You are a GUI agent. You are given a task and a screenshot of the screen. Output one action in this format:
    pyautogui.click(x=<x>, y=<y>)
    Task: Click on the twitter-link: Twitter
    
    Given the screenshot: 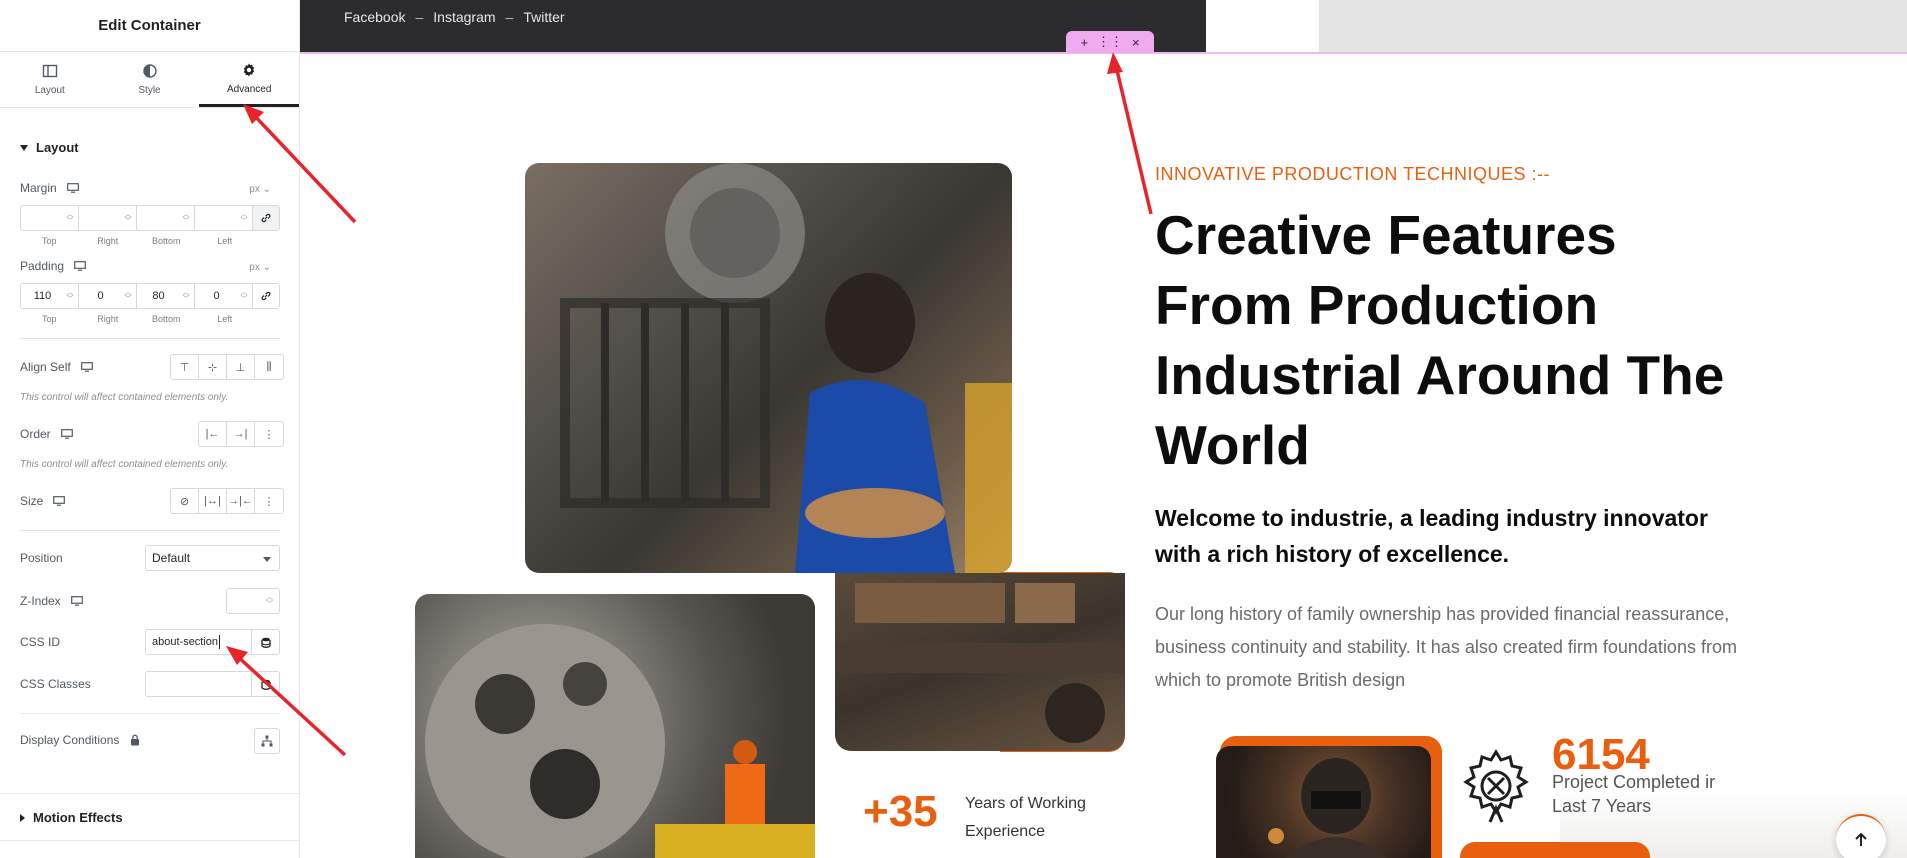 What is the action you would take?
    pyautogui.click(x=543, y=17)
    